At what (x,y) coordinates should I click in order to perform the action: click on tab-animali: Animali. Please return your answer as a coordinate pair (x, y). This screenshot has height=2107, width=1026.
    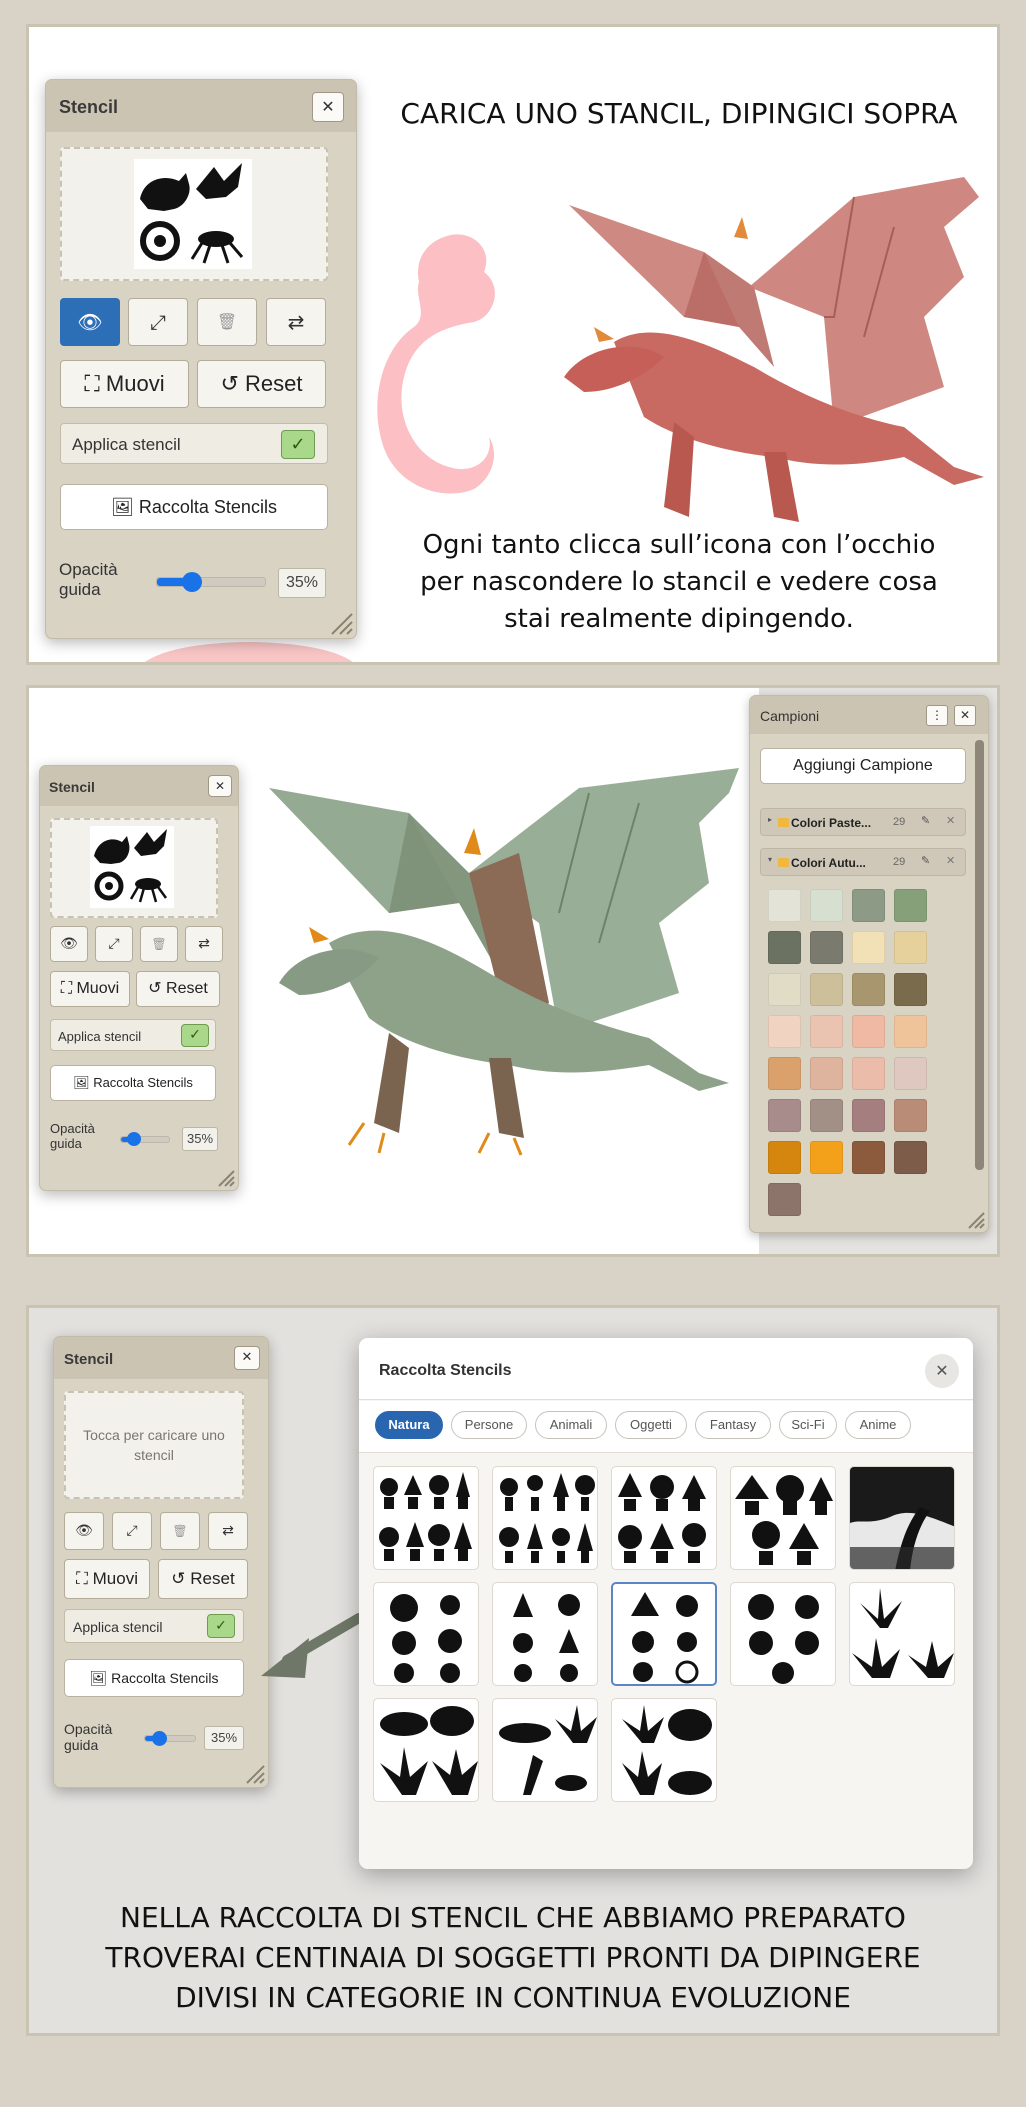
    Looking at the image, I should click on (571, 1425).